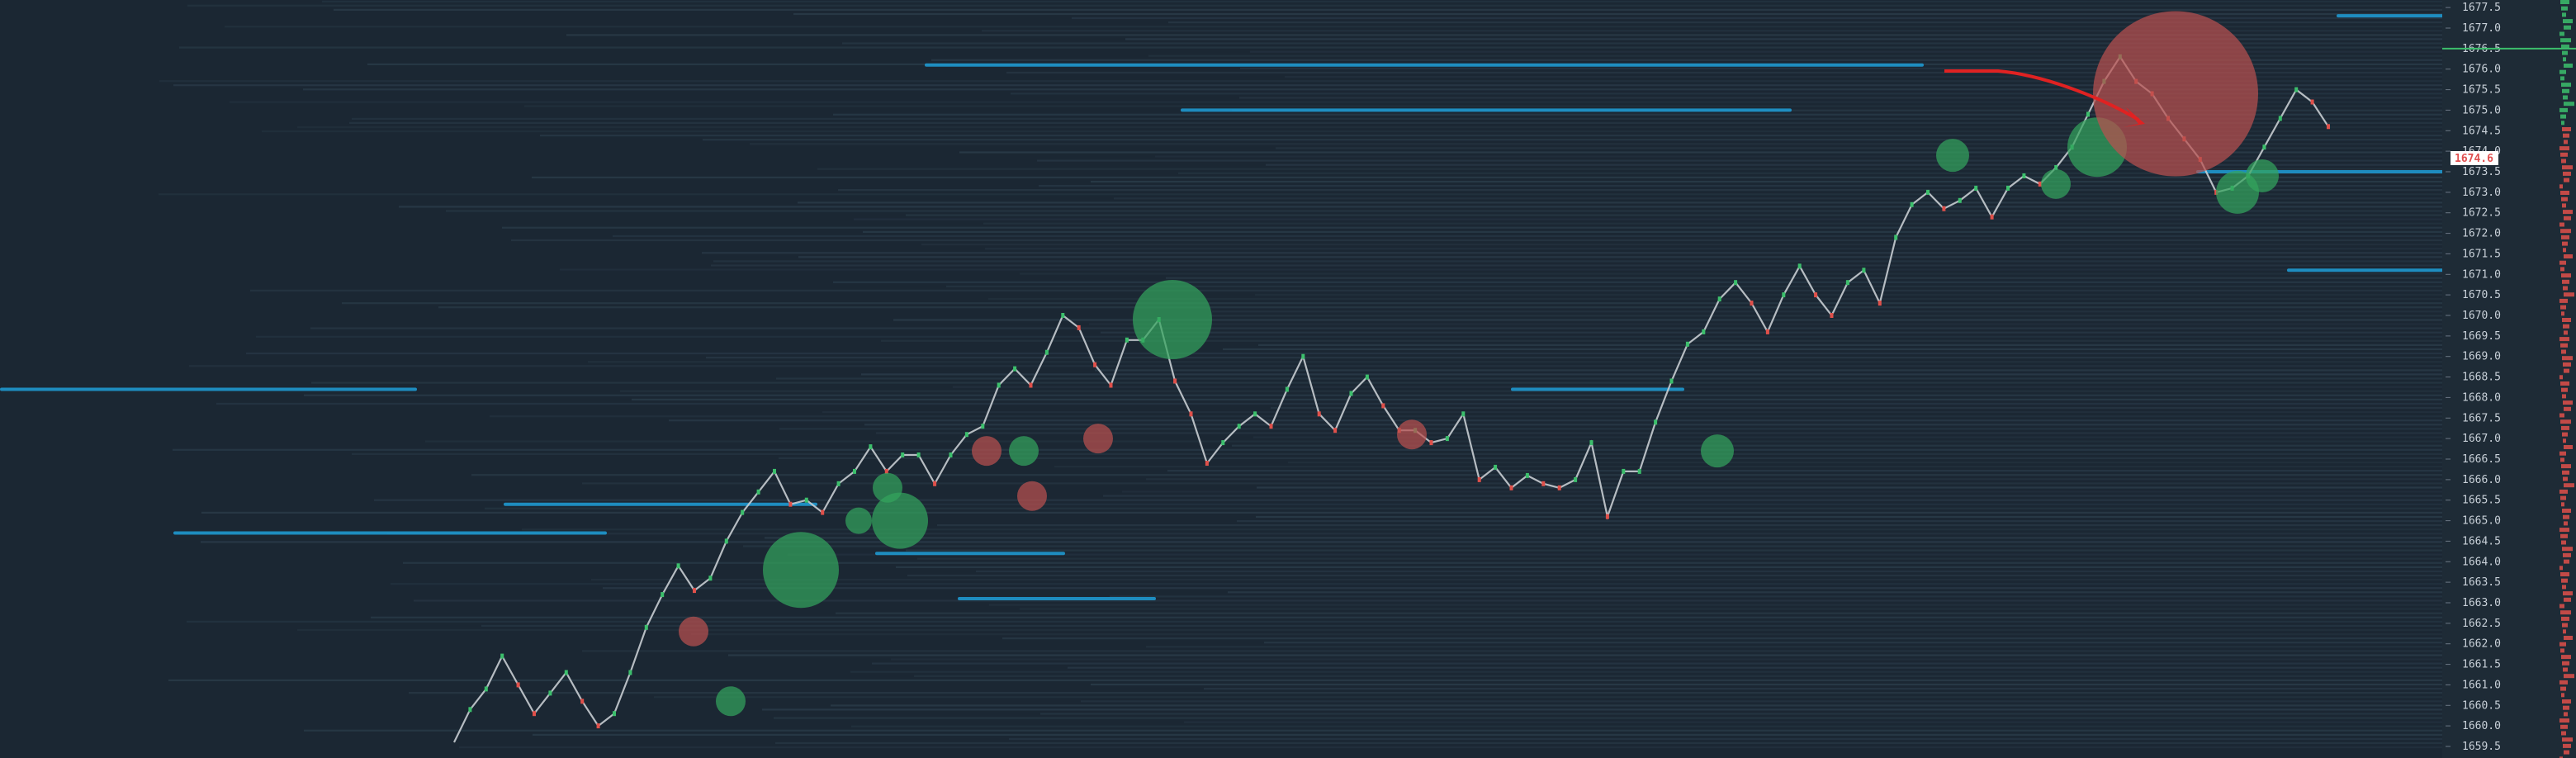  I want to click on axis-tick-label: 1661.0, so click(2481, 685).